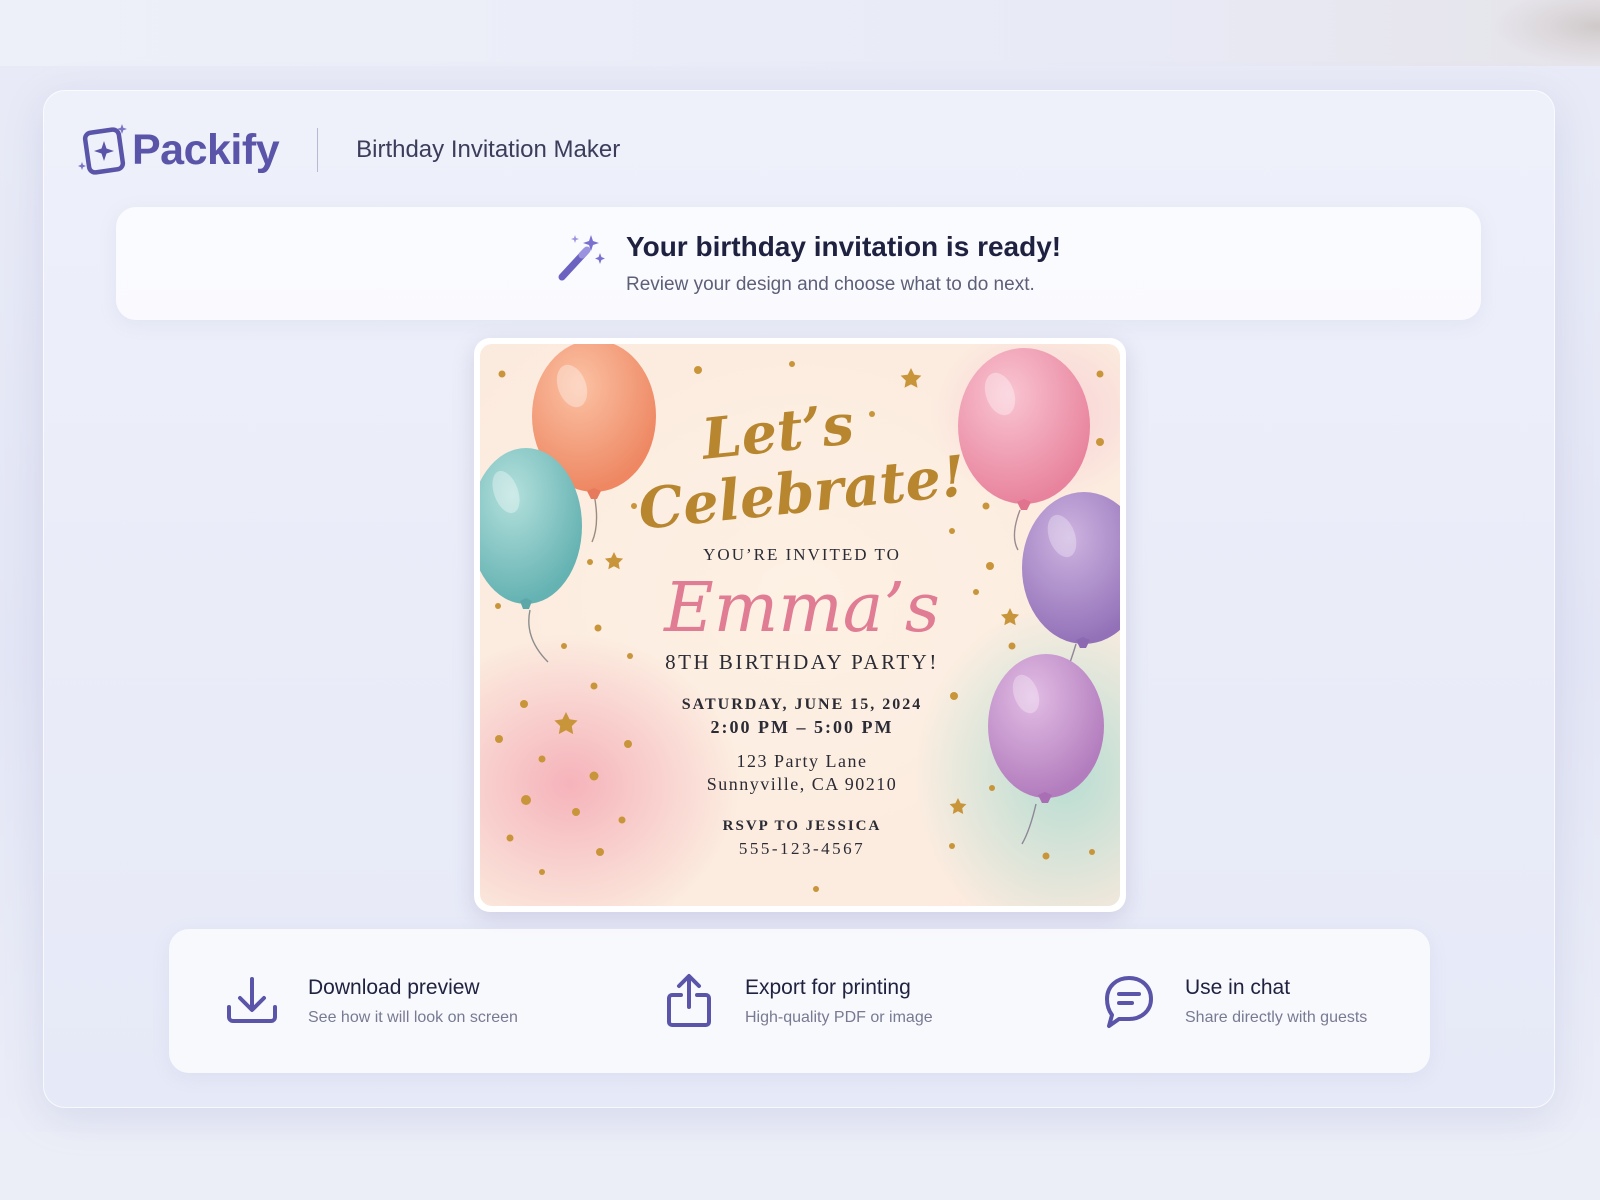 This screenshot has height=1200, width=1600. I want to click on packify-logo-icon, so click(103, 150).